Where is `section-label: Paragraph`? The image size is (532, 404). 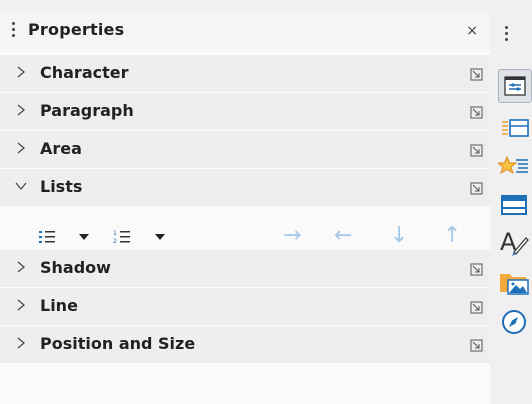 section-label: Paragraph is located at coordinates (87, 110).